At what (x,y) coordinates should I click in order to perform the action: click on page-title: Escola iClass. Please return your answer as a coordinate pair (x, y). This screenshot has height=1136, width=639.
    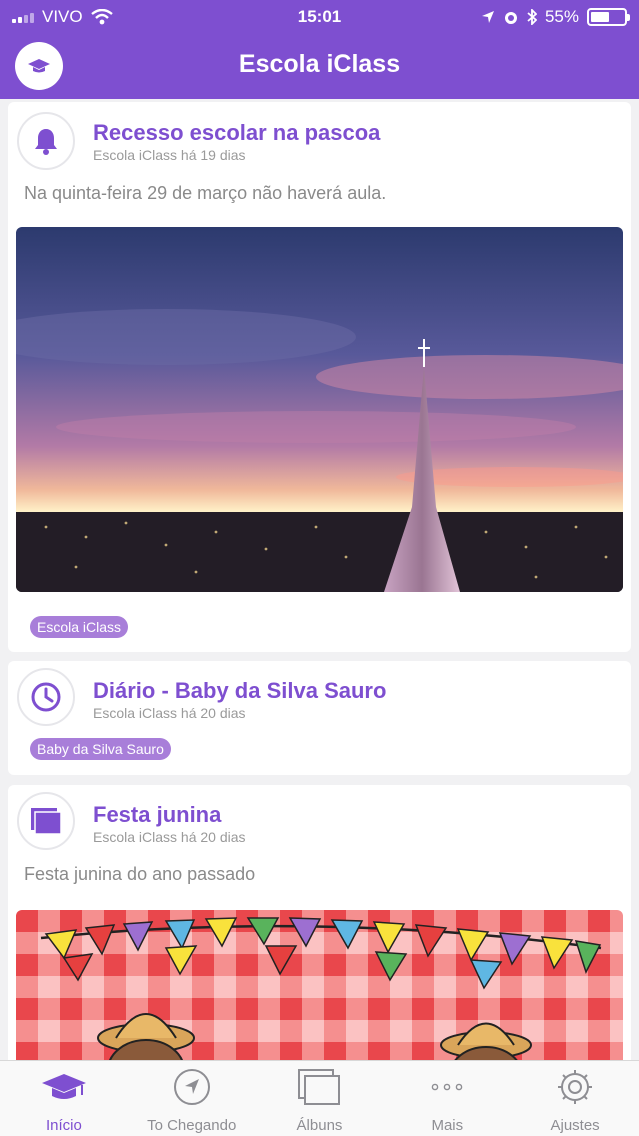
    Looking at the image, I should click on (319, 64).